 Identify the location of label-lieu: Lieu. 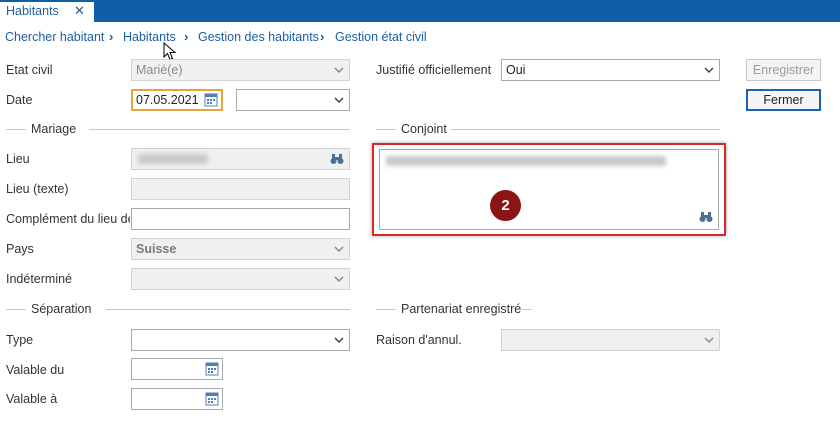
(18, 159).